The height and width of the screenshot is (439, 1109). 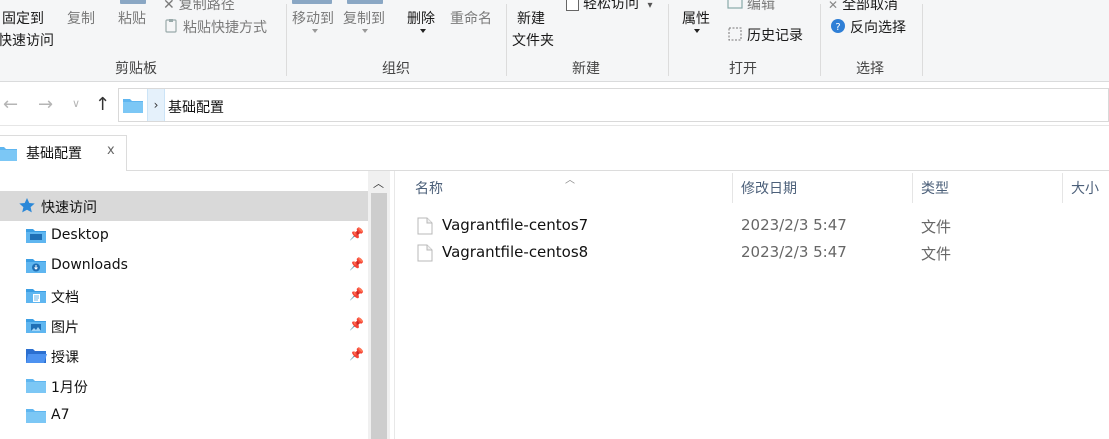 What do you see at coordinates (1085, 188) in the screenshot?
I see `column-header-size: 大小` at bounding box center [1085, 188].